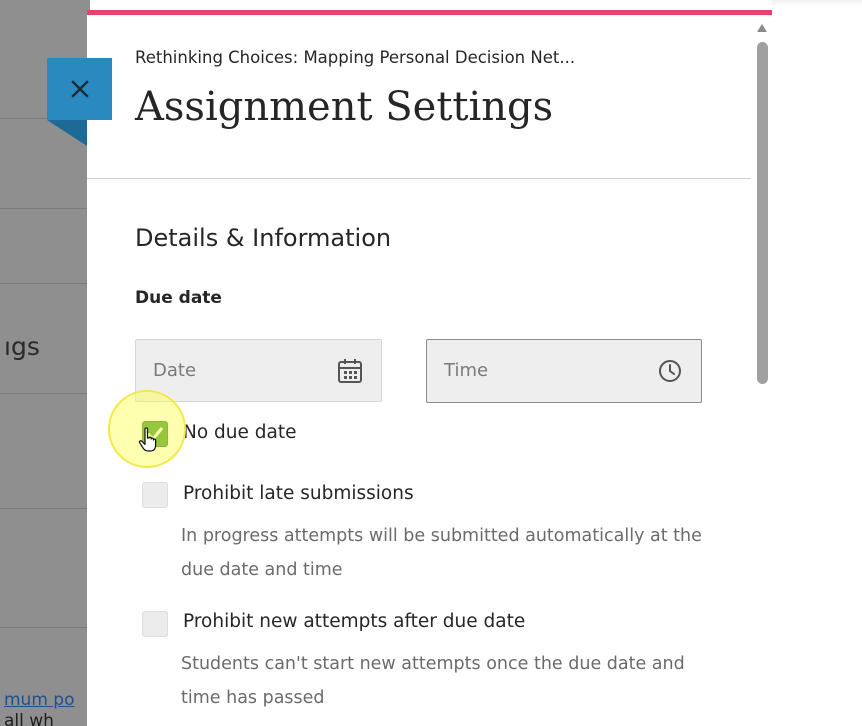  What do you see at coordinates (419, 178) in the screenshot?
I see `header-divider` at bounding box center [419, 178].